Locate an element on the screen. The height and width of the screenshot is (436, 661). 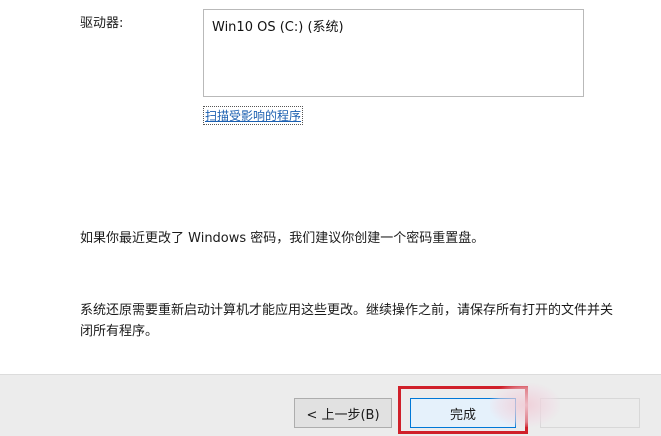
drives-list: Win10 OS (C:) (系统) is located at coordinates (393, 53).